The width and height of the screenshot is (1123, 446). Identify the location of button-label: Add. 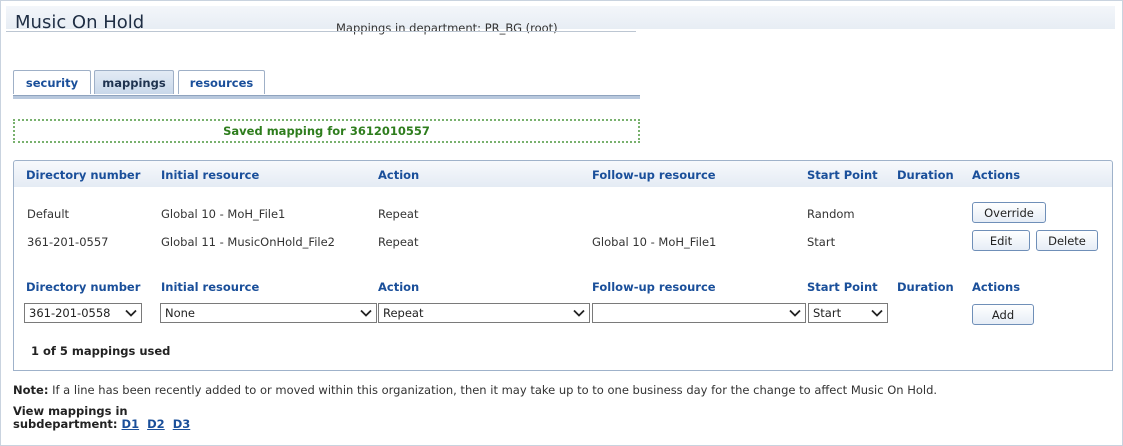
(1003, 314).